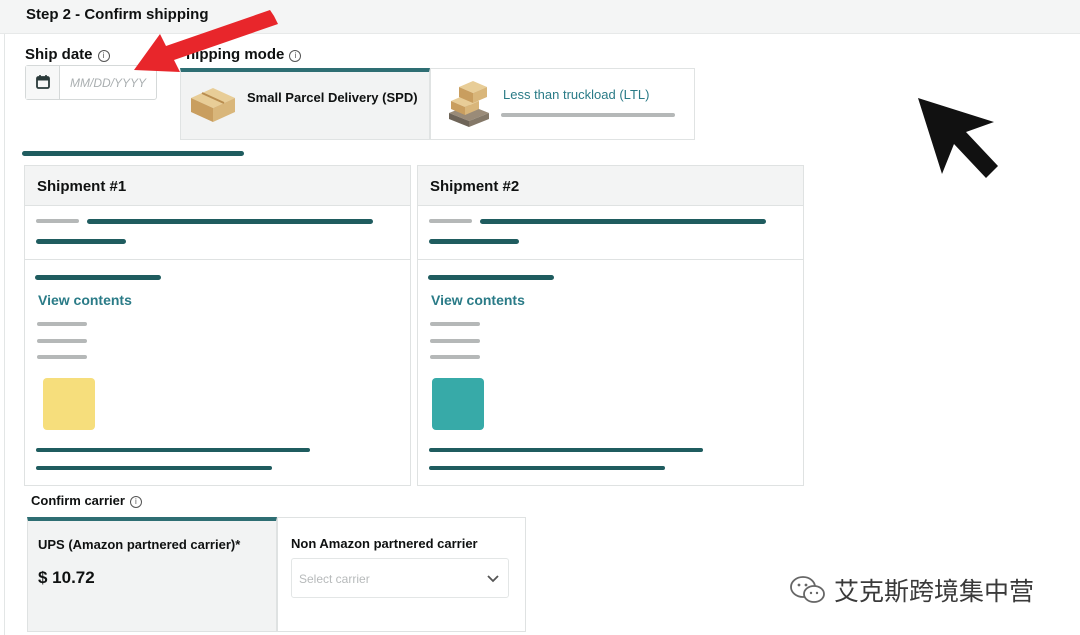  I want to click on carrier-option-ups: UPS (Amazon partnered carrier)* $ 10.72, so click(152, 574).